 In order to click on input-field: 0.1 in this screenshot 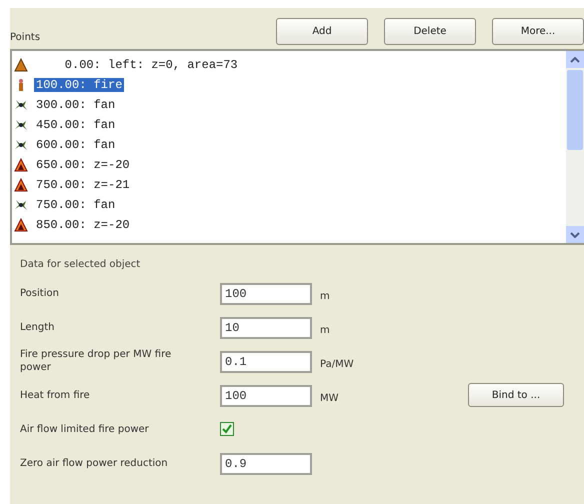, I will do `click(266, 361)`.